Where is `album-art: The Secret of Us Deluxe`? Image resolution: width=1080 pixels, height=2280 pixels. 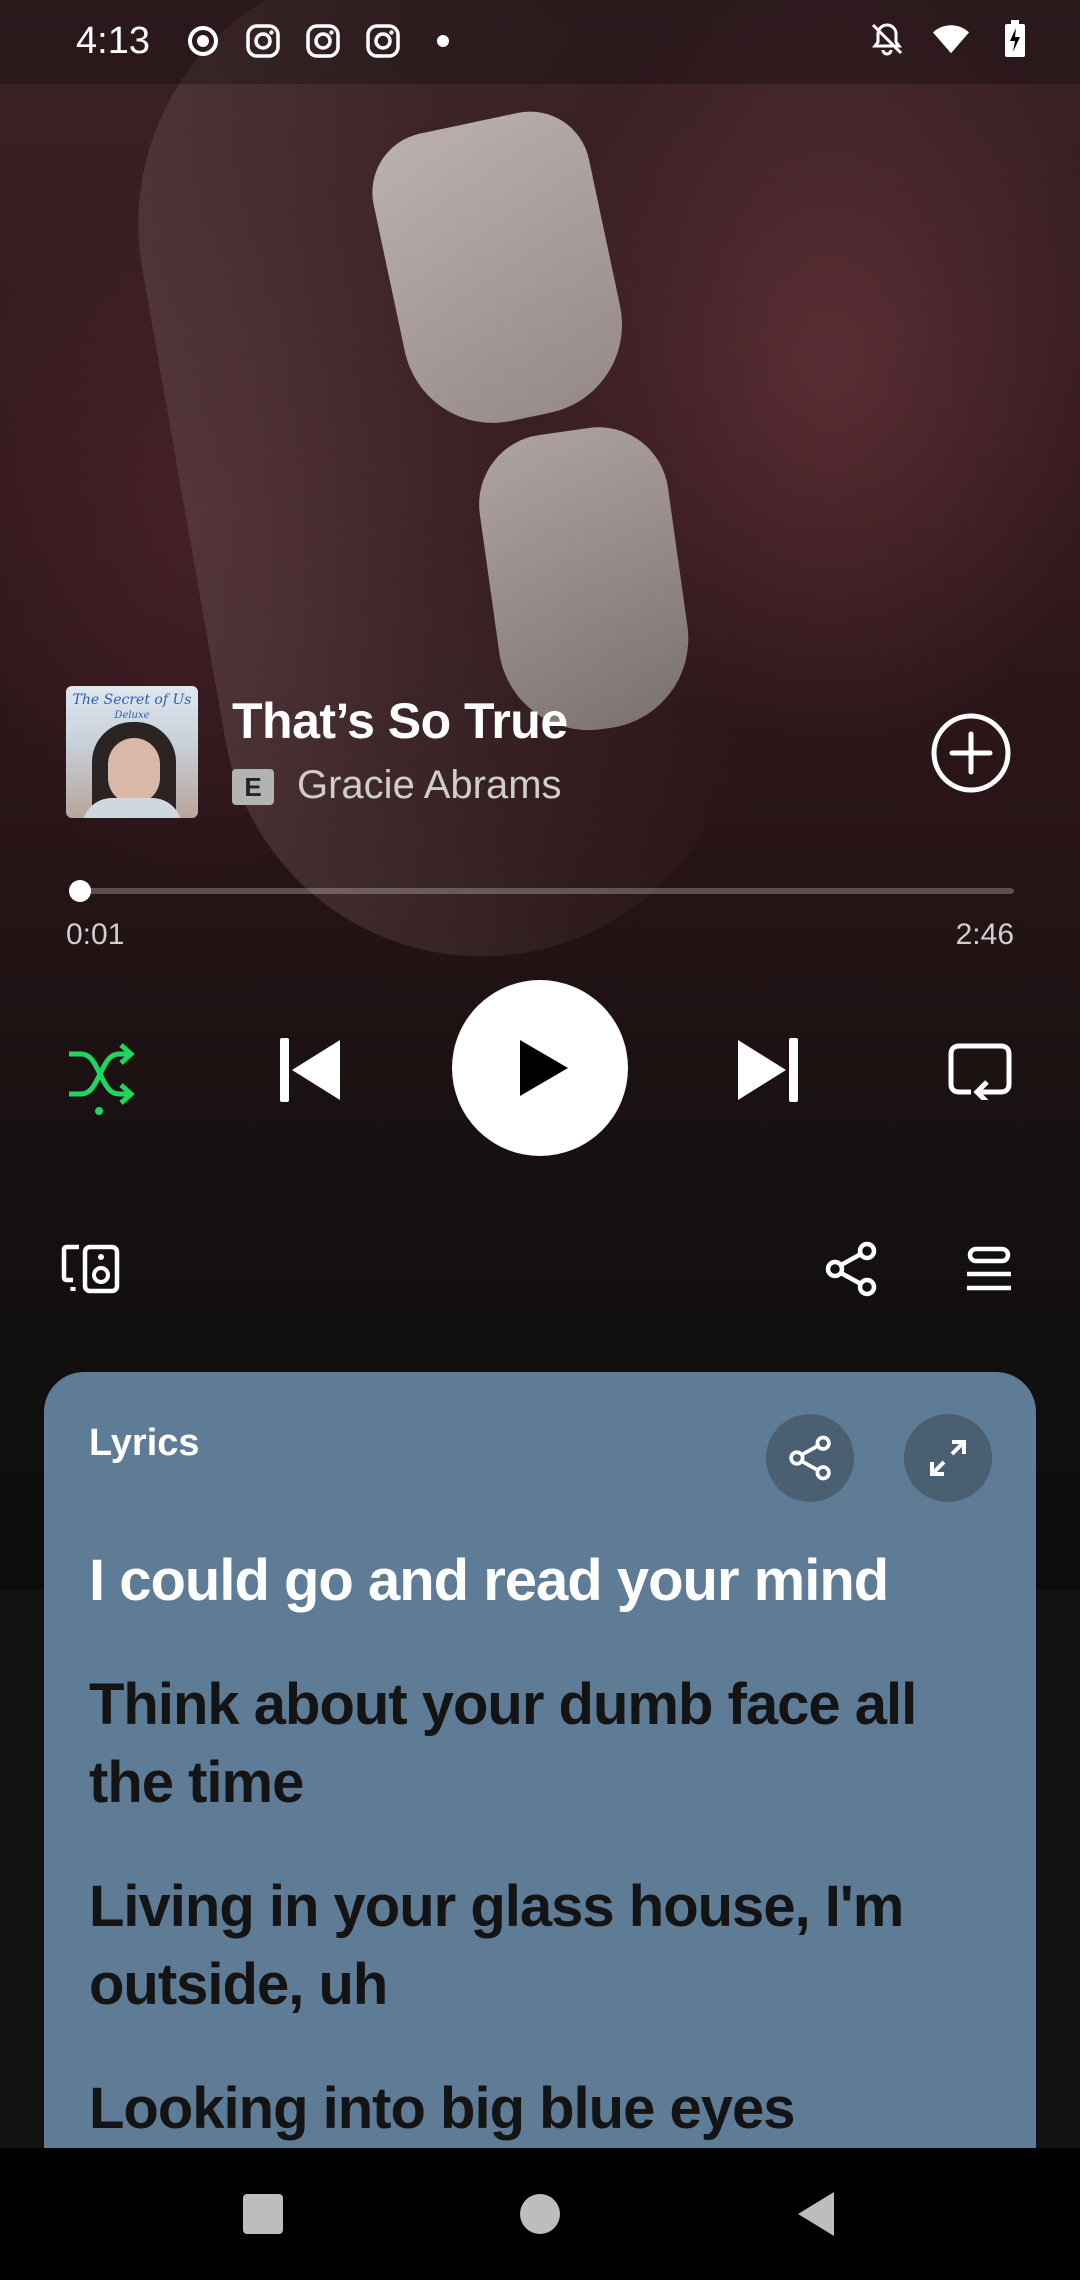
album-art: The Secret of Us Deluxe is located at coordinates (132, 752).